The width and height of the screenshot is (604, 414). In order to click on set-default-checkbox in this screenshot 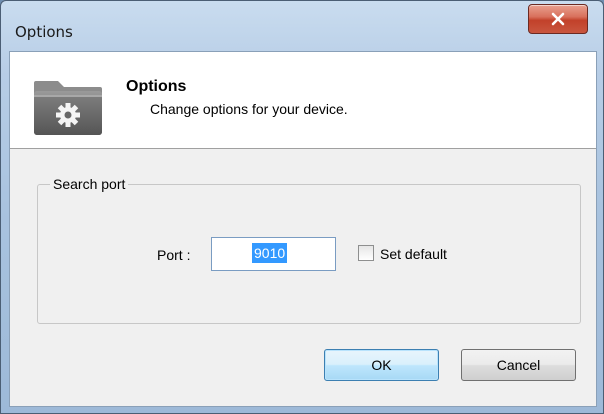, I will do `click(366, 253)`.